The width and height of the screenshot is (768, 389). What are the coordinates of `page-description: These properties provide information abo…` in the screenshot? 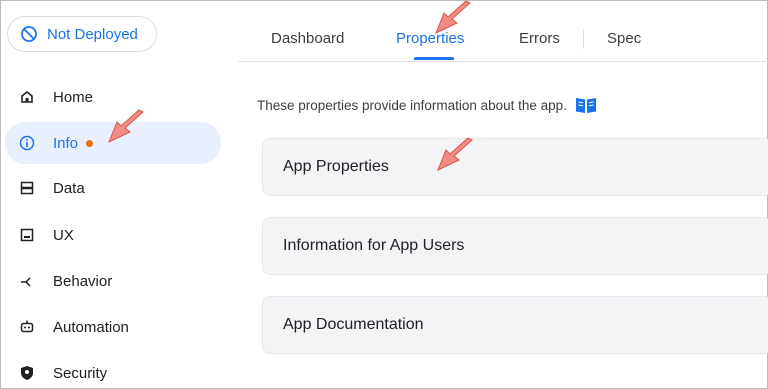 It's located at (427, 105).